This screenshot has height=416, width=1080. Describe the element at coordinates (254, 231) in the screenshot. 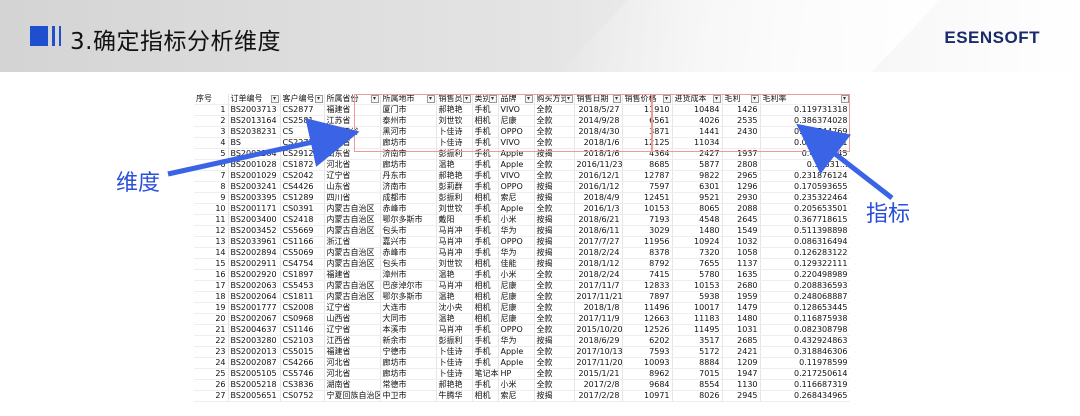

I see `table-cell: BS2003452` at that location.